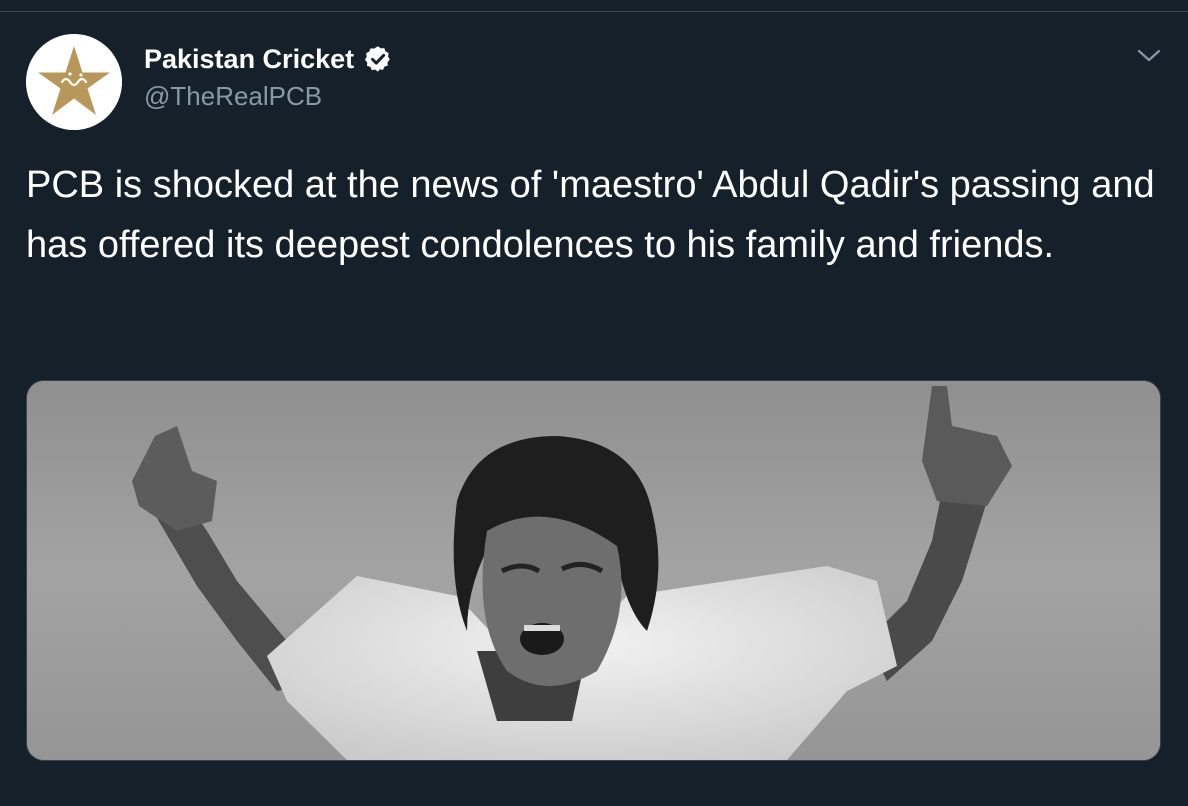  I want to click on display-name: Pakistan Cricket, so click(249, 59).